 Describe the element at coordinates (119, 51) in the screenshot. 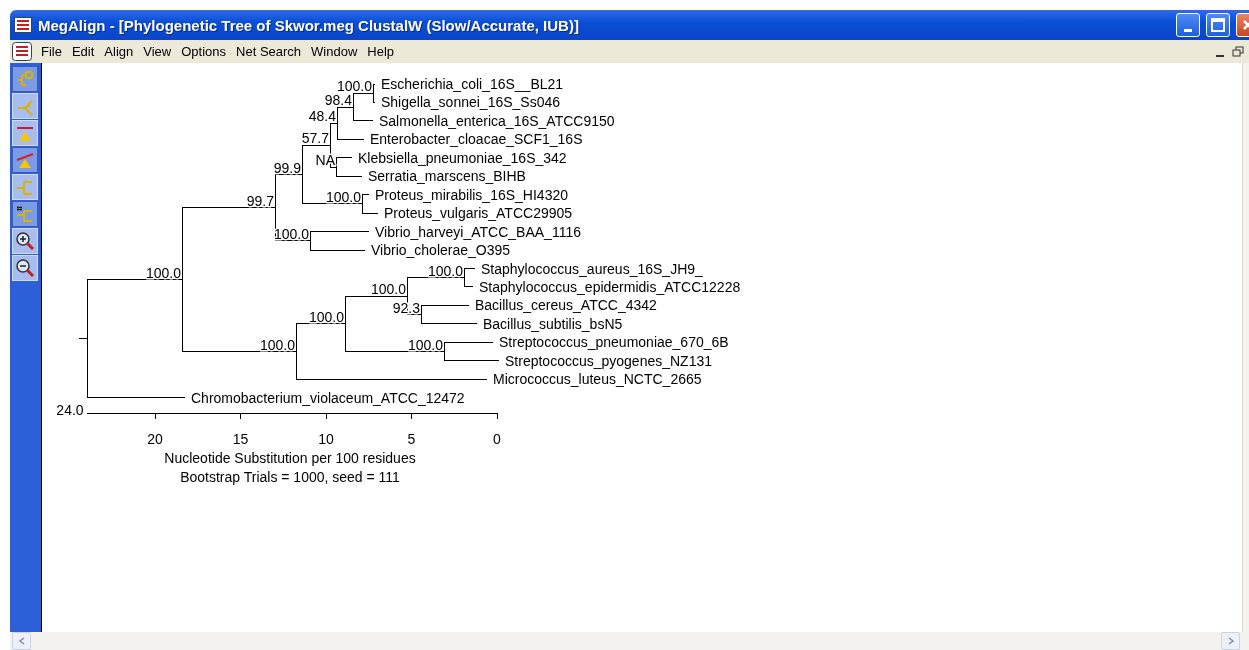

I see `menu-item: Align` at that location.